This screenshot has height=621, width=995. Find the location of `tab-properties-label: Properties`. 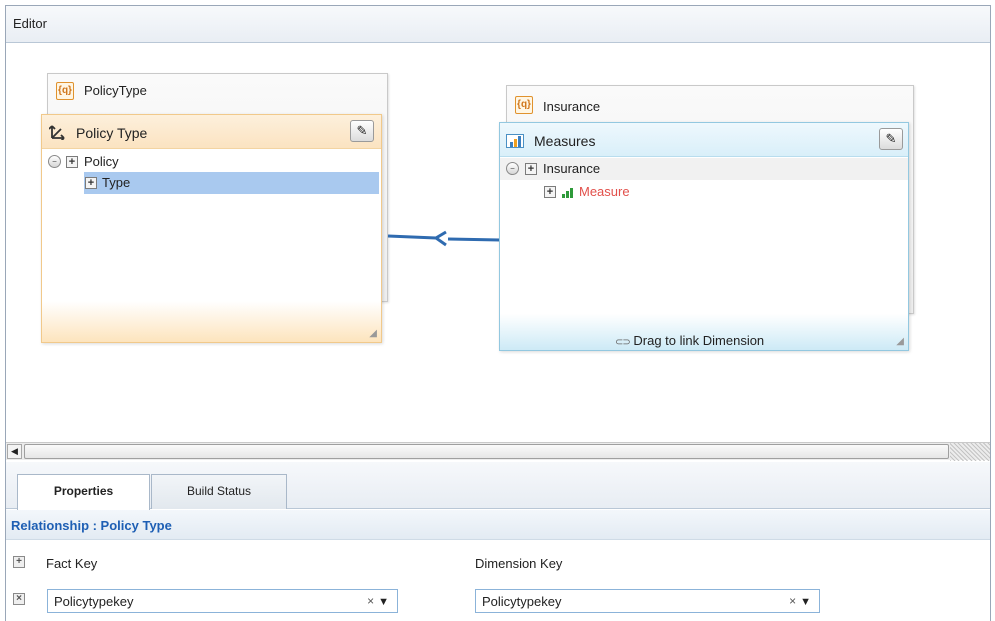

tab-properties-label: Properties is located at coordinates (83, 491).